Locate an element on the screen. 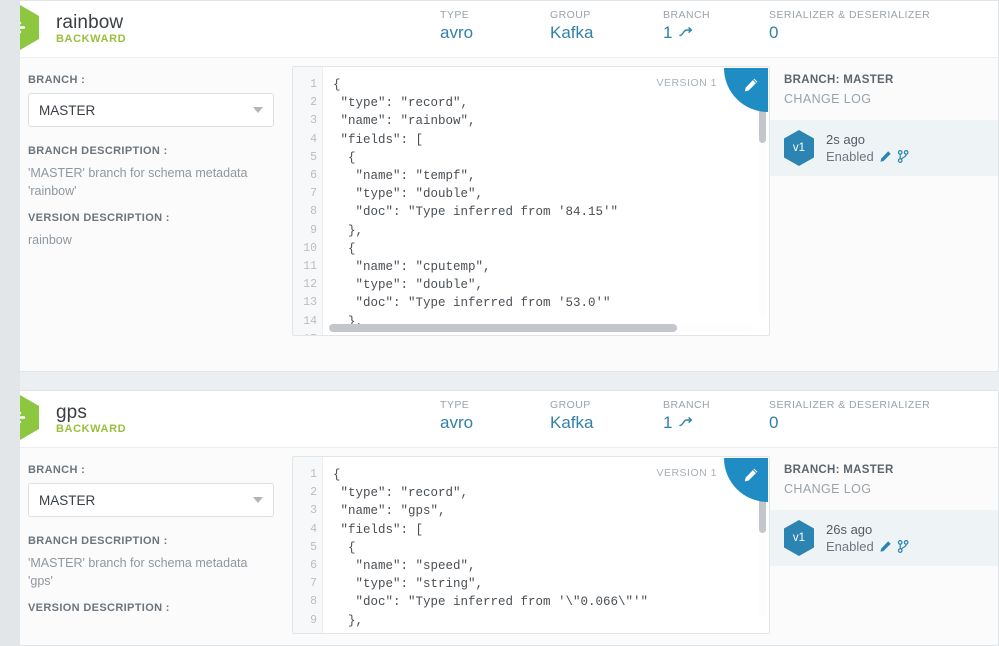 This screenshot has width=999, height=646. changelog-entry-text: 2s ago Enabled is located at coordinates (867, 148).